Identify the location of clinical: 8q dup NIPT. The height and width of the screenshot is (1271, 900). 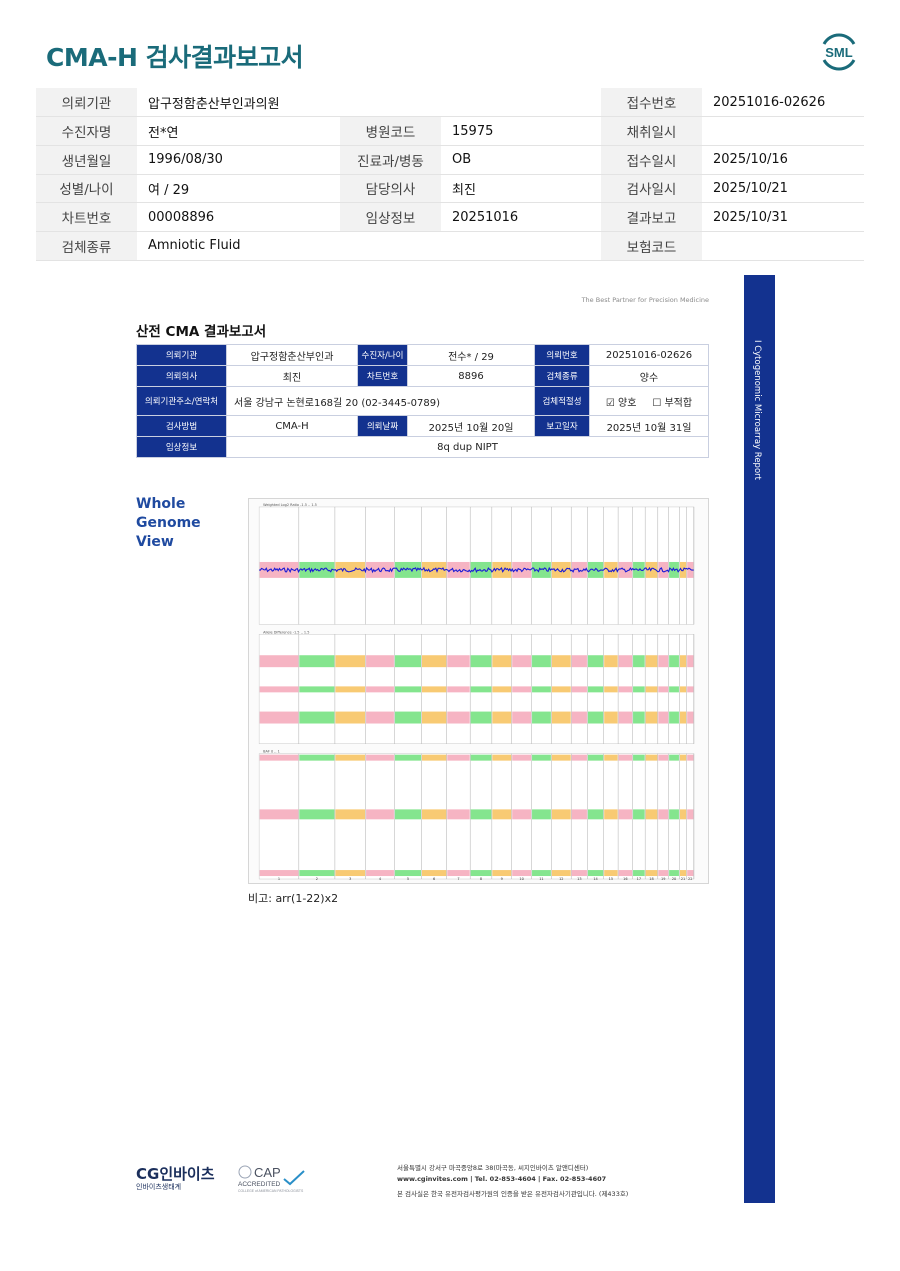
(467, 447).